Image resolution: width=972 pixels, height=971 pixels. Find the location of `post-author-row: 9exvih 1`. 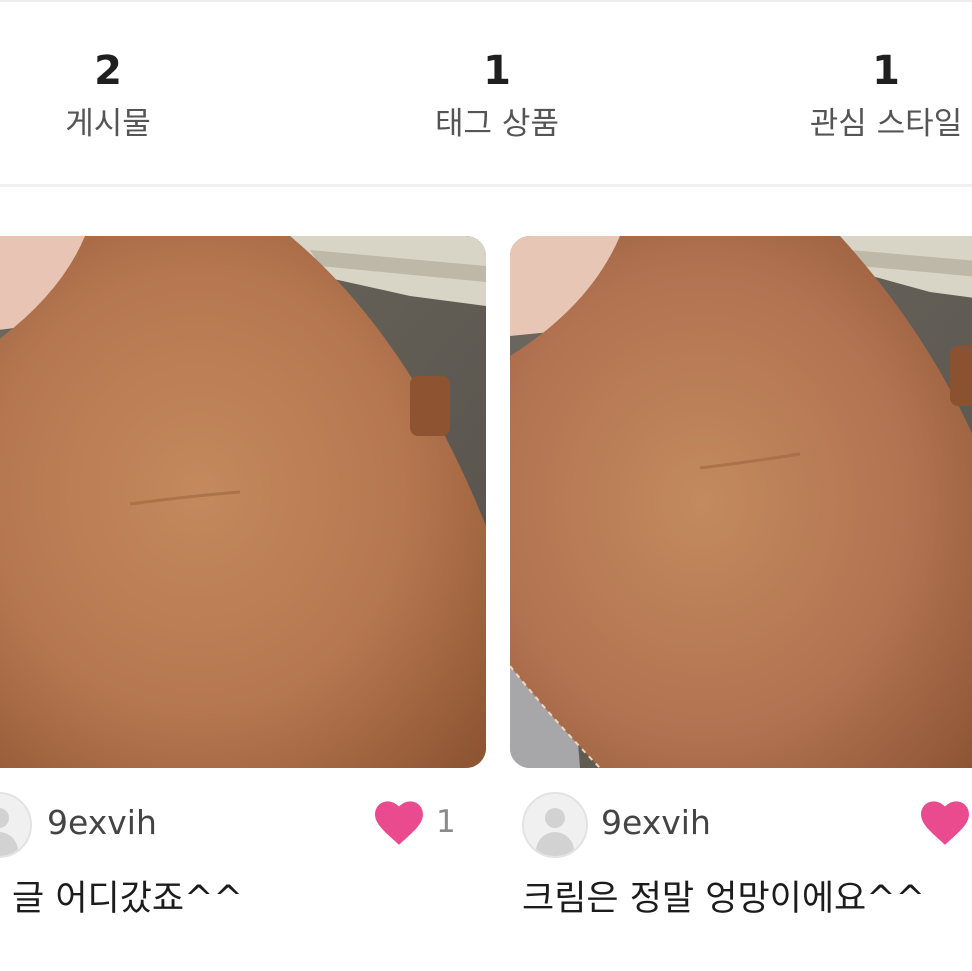

post-author-row: 9exvih 1 is located at coordinates (235, 825).